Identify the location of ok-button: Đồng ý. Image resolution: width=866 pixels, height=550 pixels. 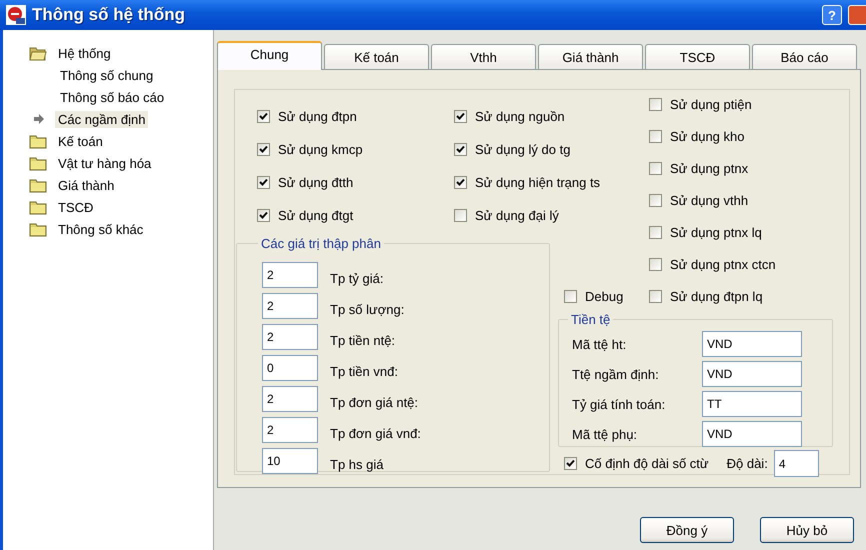
(687, 530).